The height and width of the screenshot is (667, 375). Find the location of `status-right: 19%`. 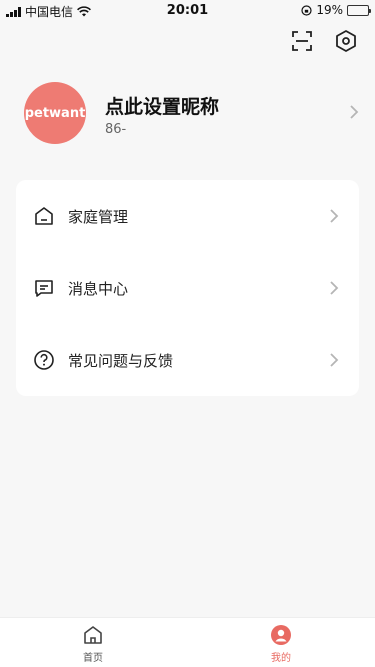

status-right: 19% is located at coordinates (336, 10).